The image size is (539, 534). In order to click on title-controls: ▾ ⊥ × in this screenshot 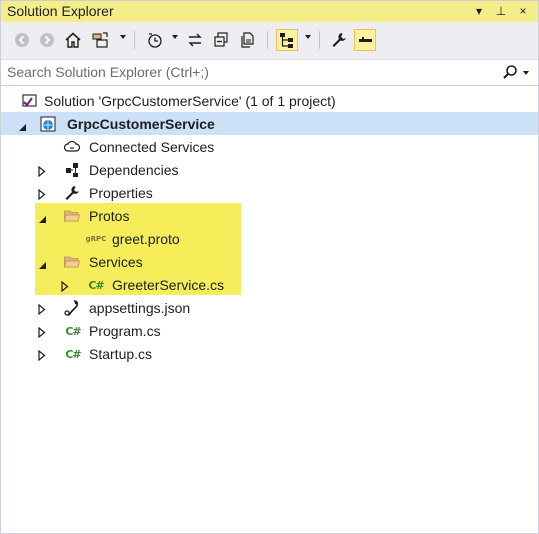, I will do `click(501, 11)`.